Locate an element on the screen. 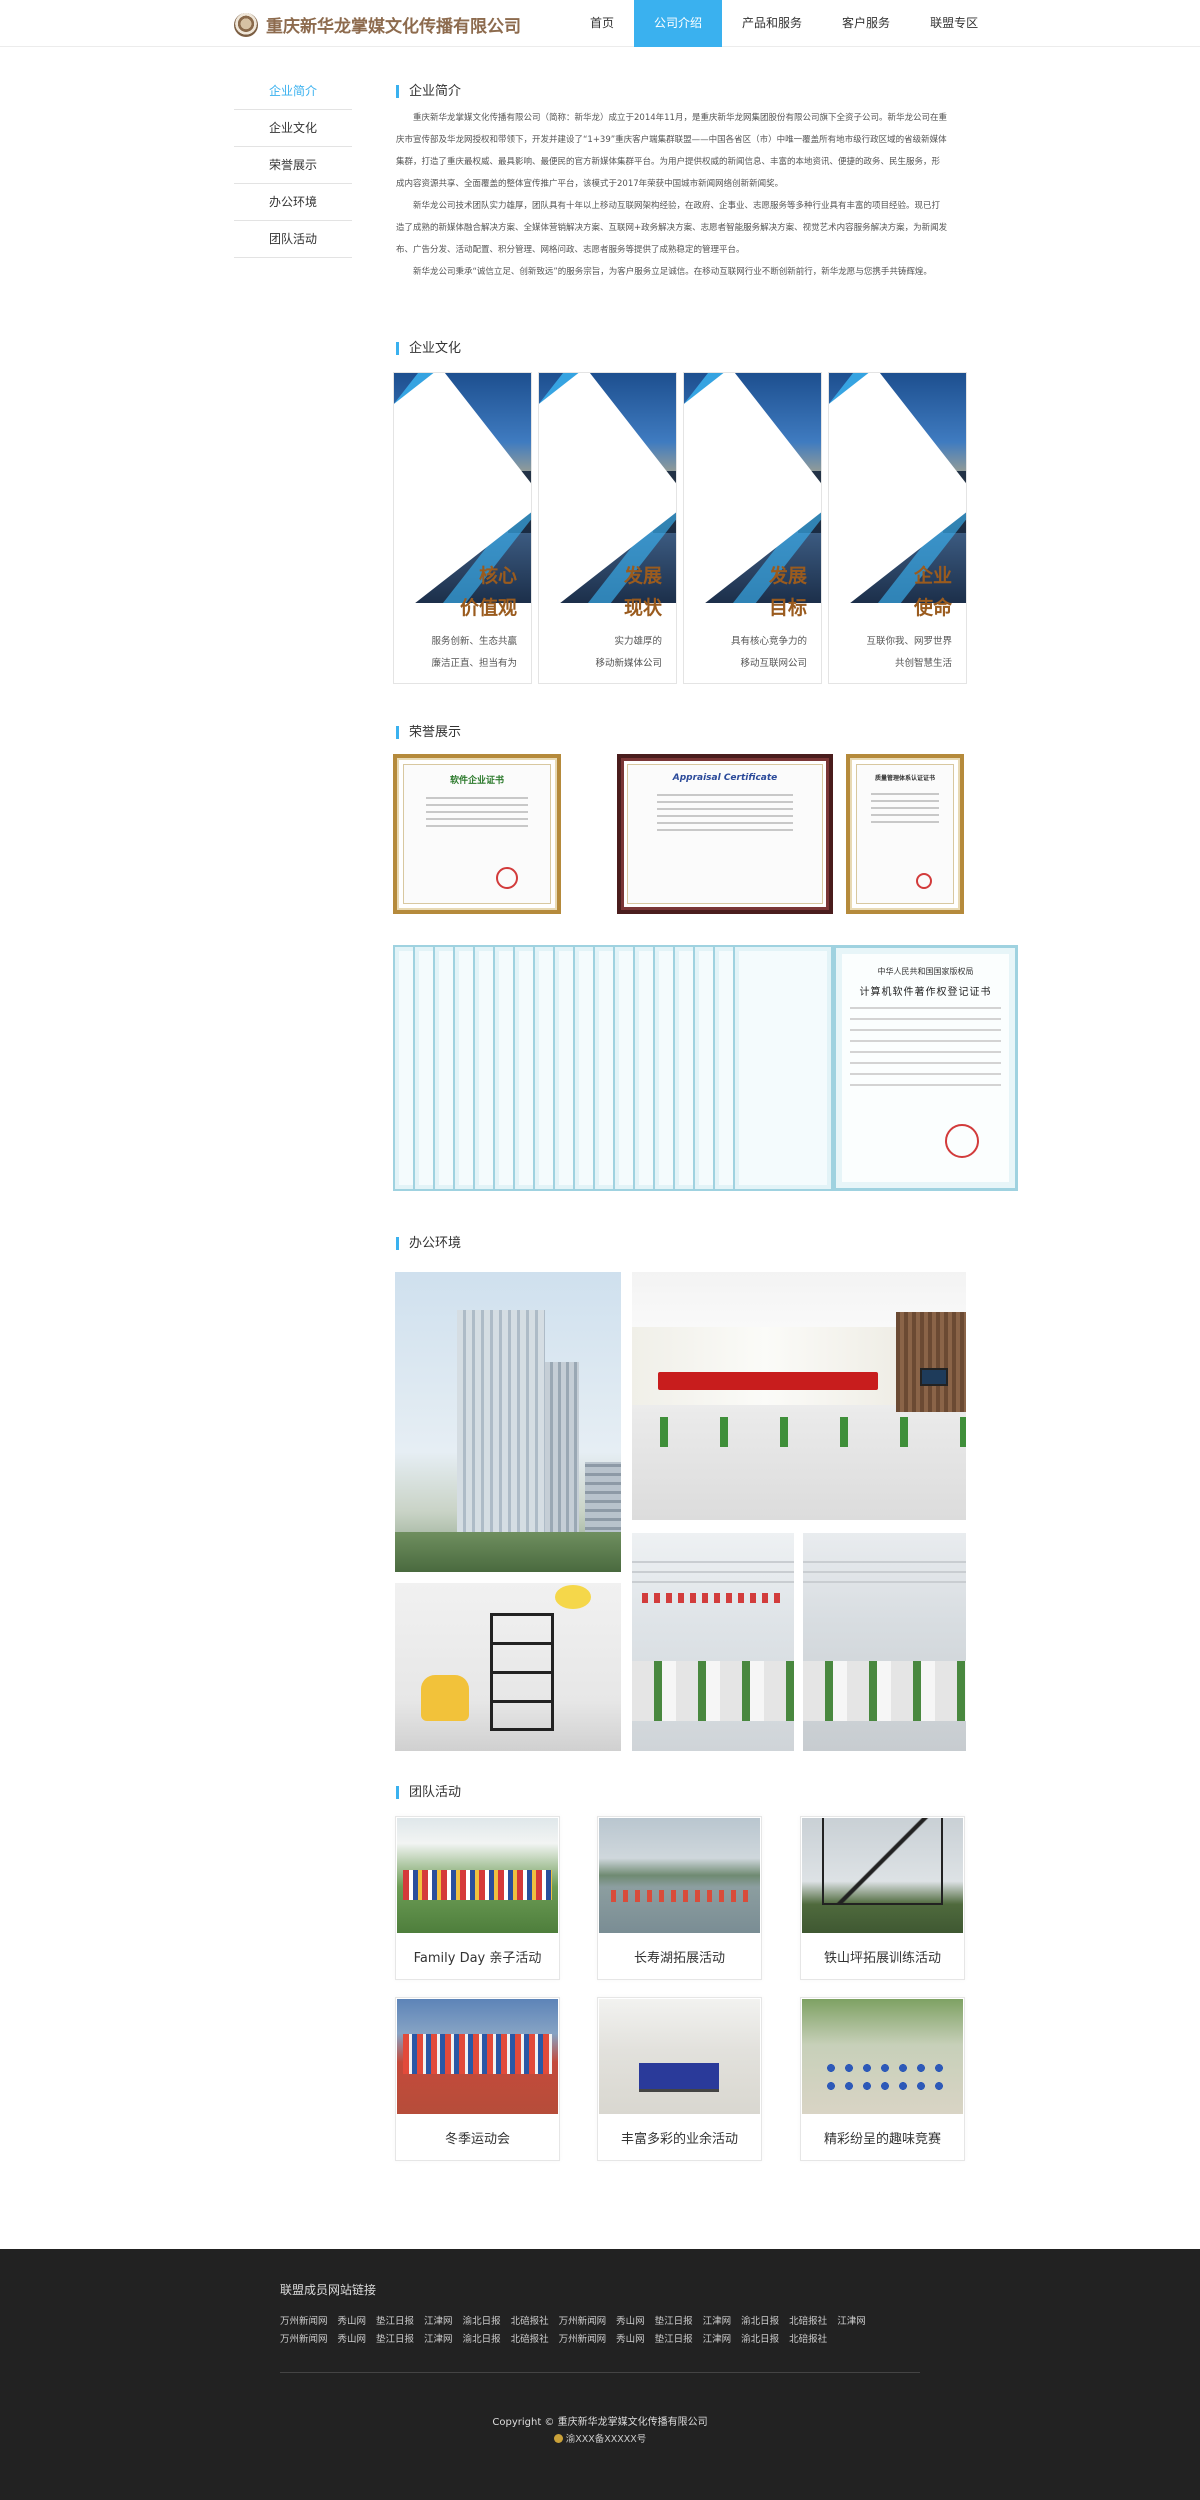 Image resolution: width=1200 pixels, height=2500 pixels. footer-divider is located at coordinates (600, 2372).